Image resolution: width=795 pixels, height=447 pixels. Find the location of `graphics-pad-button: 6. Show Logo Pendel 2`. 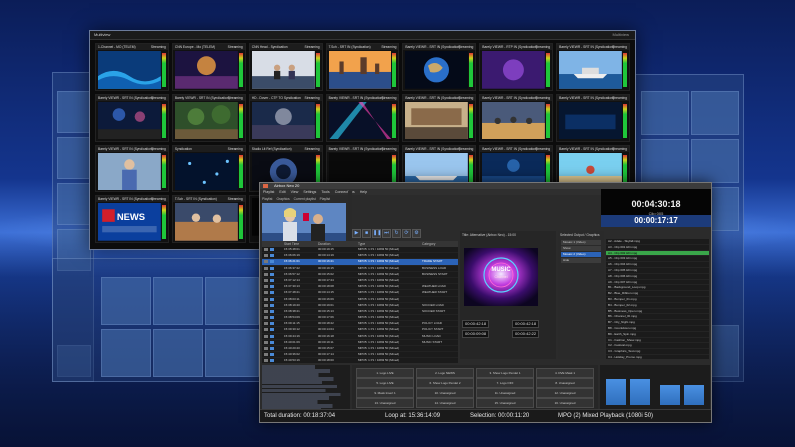

graphics-pad-button: 6. Show Logo Pendel 2 is located at coordinates (445, 383).